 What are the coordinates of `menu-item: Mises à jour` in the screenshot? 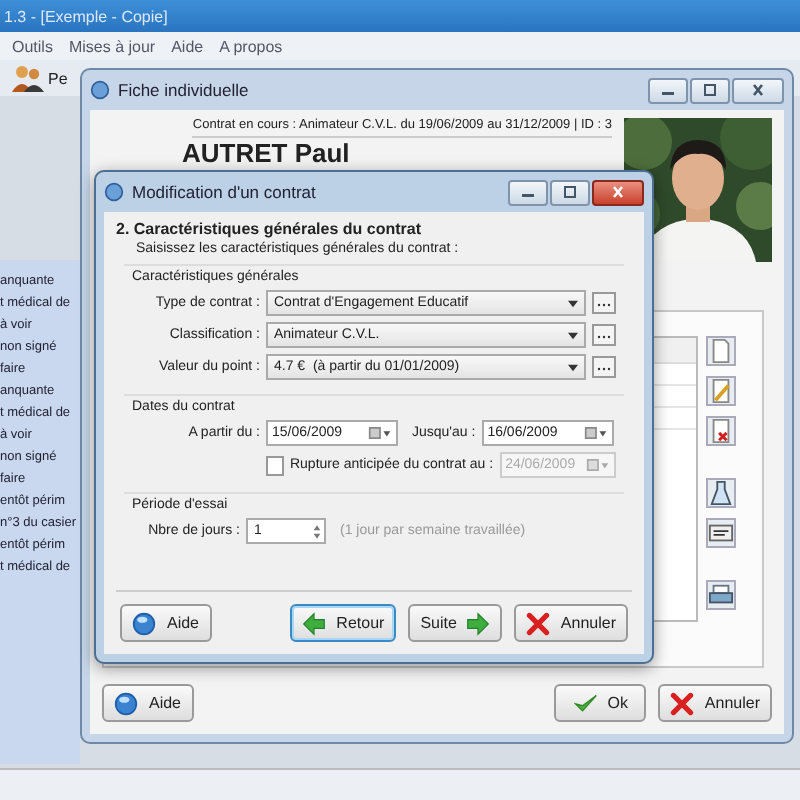 It's located at (112, 46).